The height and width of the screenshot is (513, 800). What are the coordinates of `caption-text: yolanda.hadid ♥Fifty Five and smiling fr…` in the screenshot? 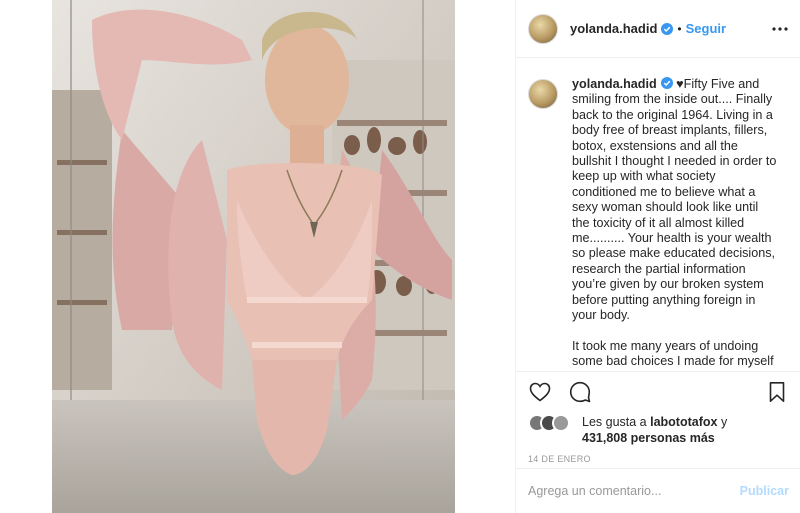 It's located at (675, 223).